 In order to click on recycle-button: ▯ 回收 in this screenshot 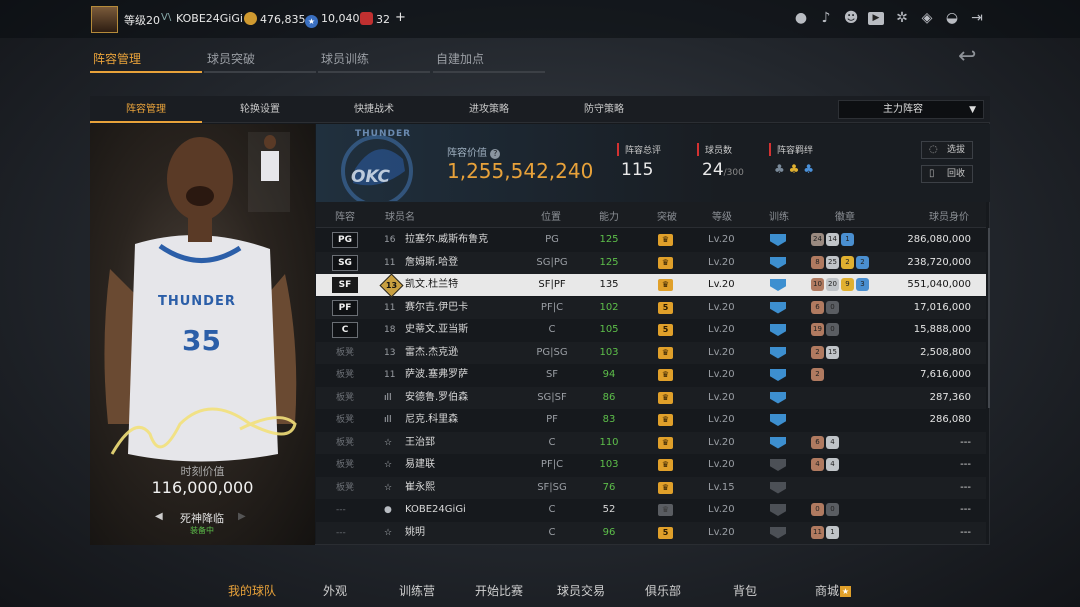, I will do `click(947, 174)`.